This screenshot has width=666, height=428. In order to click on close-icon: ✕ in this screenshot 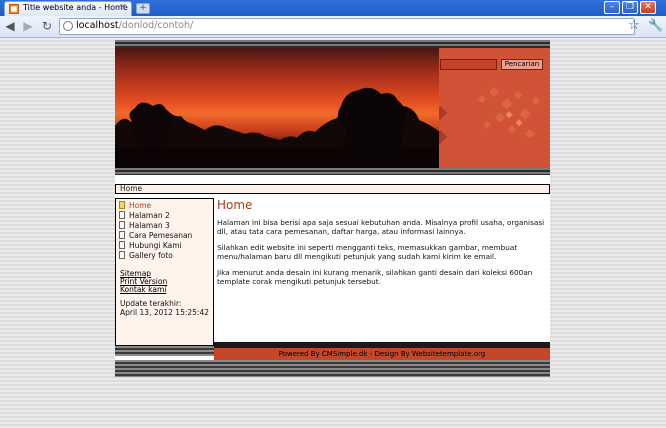, I will do `click(648, 7)`.